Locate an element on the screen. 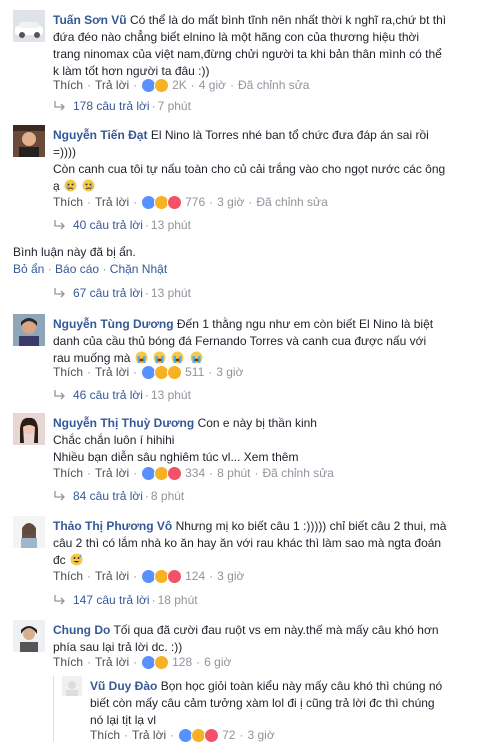 Image resolution: width=480 pixels, height=743 pixels. commenter-name: Chung Do is located at coordinates (81, 630).